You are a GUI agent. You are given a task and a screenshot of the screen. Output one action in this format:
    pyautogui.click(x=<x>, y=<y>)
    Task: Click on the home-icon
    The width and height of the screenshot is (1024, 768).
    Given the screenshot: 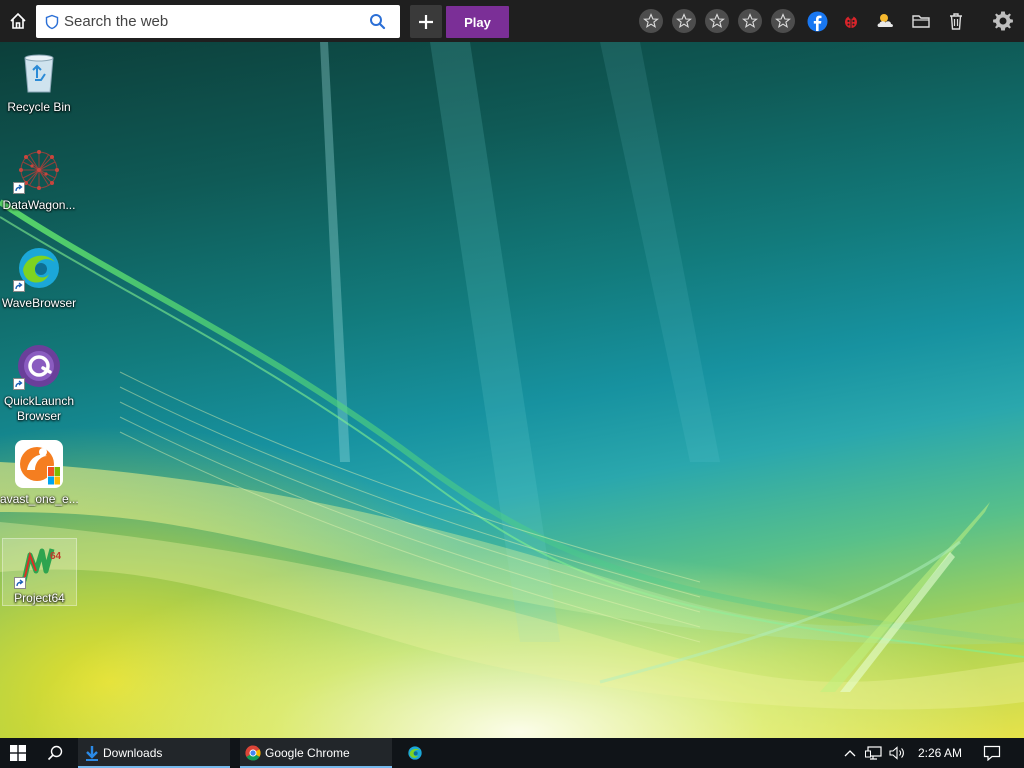 What is the action you would take?
    pyautogui.click(x=18, y=20)
    